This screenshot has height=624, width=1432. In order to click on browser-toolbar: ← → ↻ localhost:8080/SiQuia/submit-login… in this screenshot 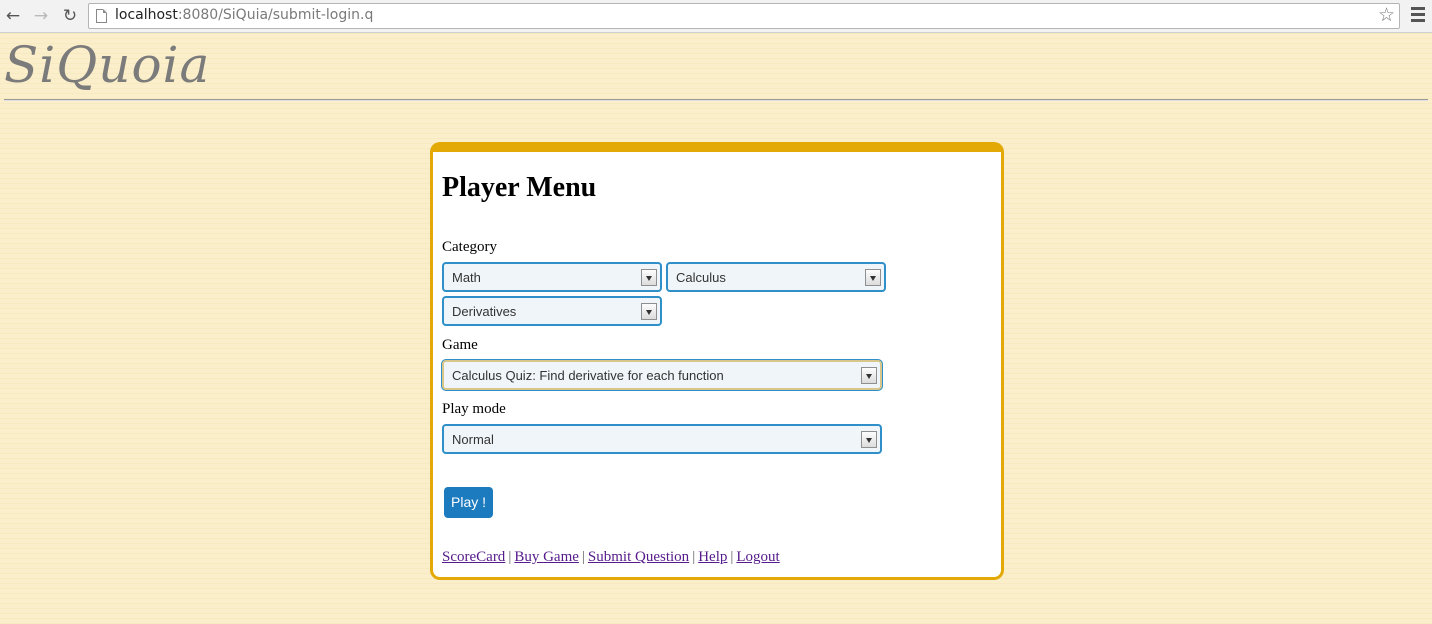, I will do `click(716, 16)`.